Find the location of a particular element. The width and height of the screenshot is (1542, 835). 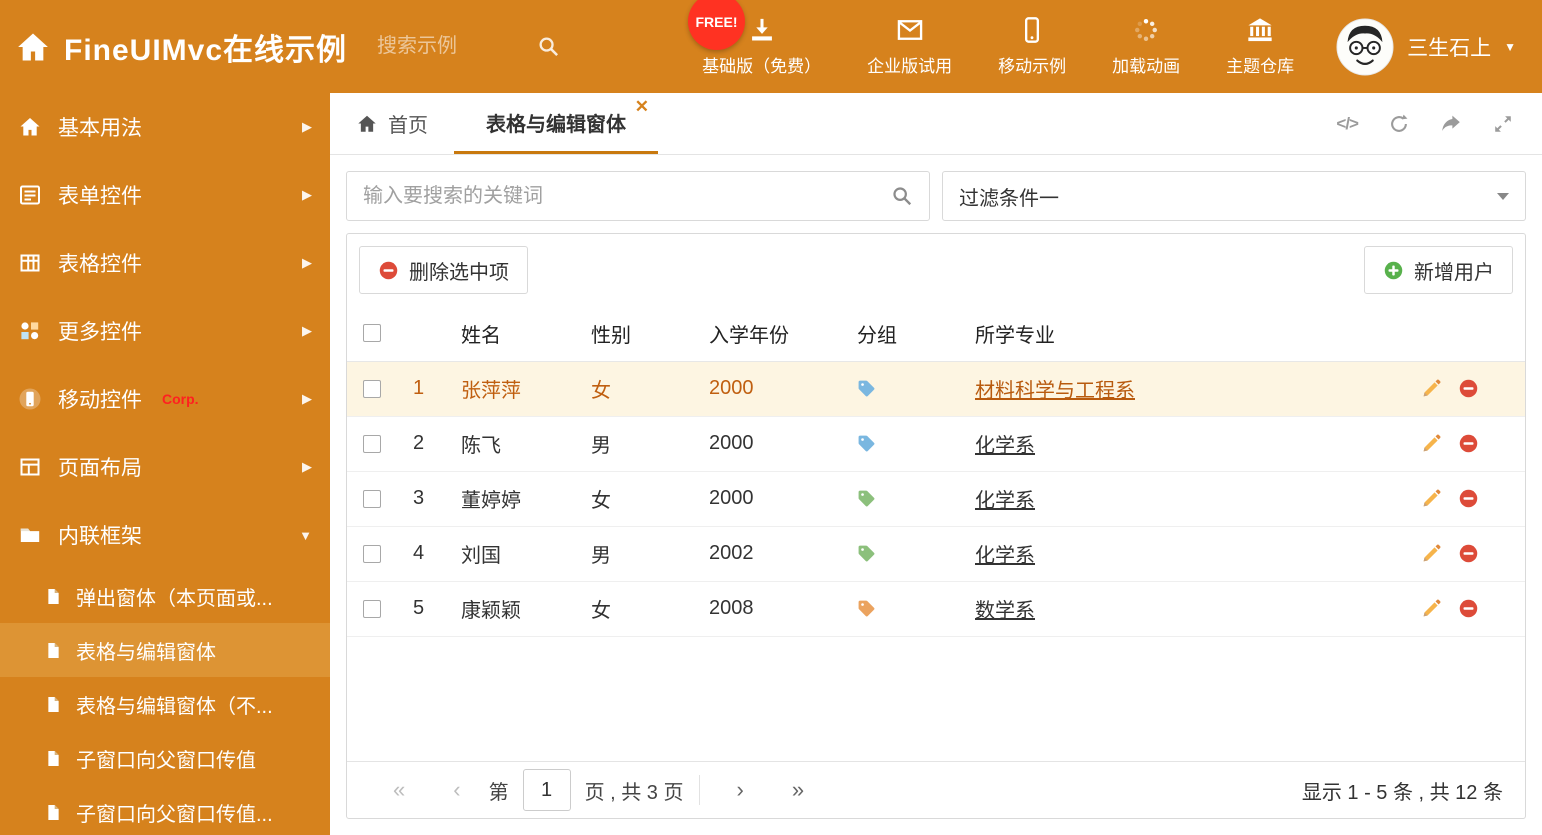

table-row: 4 刘国 男 2002 化学系 is located at coordinates (936, 554).